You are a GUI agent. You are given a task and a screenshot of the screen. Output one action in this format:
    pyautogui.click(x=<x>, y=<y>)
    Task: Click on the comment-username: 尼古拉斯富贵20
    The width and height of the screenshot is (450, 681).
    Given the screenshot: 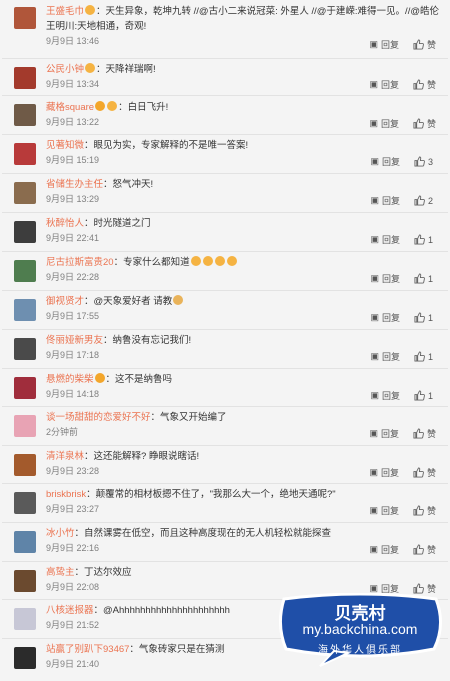 What is the action you would take?
    pyautogui.click(x=80, y=262)
    